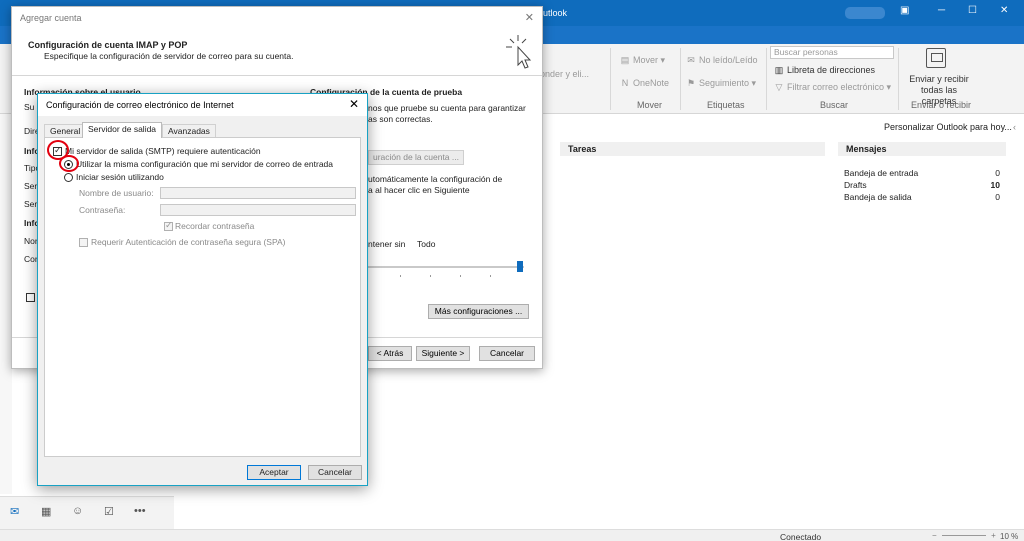 The width and height of the screenshot is (1024, 541). What do you see at coordinates (87, 512) in the screenshot?
I see `navigation-bar: ✉ ▦ ☺ ☑ •••` at bounding box center [87, 512].